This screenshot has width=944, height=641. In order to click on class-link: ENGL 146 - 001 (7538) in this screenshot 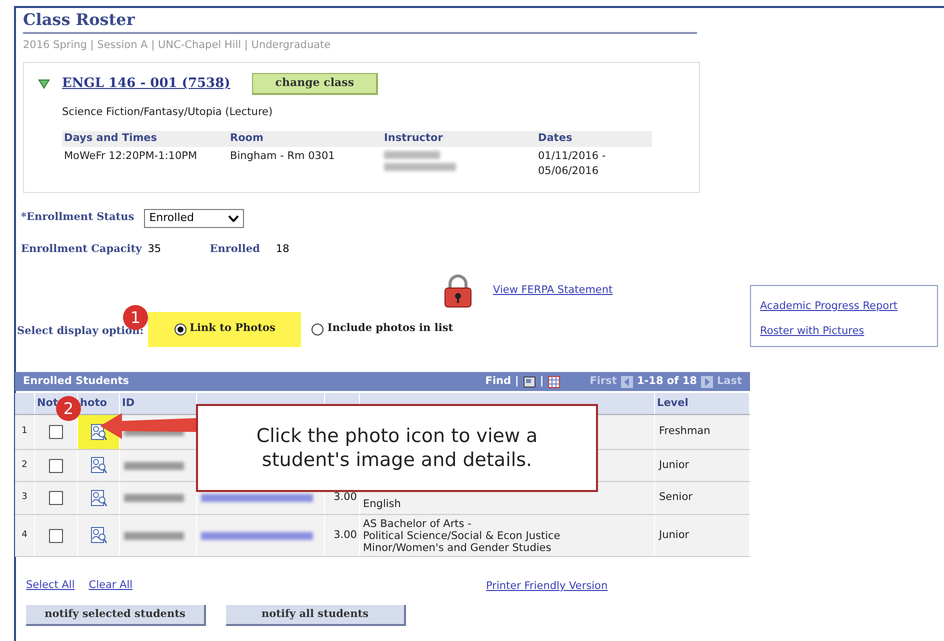, I will do `click(146, 84)`.